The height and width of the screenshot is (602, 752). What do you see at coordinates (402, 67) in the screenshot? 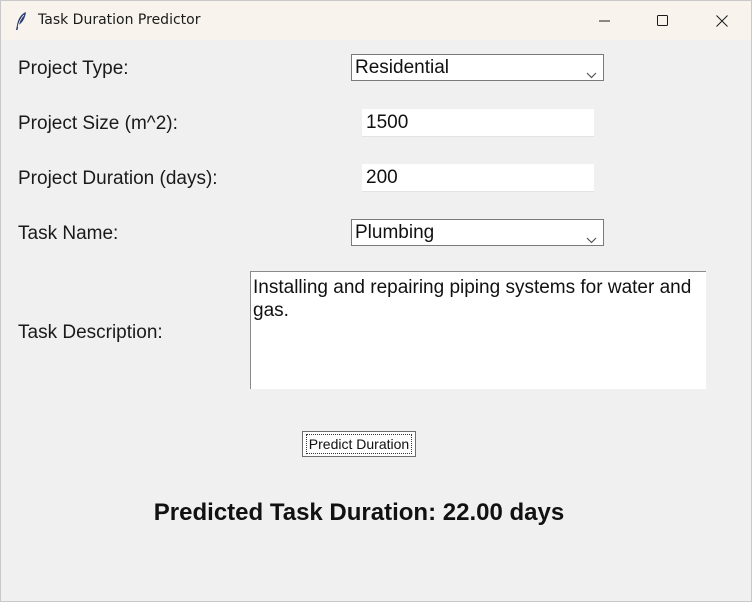
I see `project-type-value: Residential` at bounding box center [402, 67].